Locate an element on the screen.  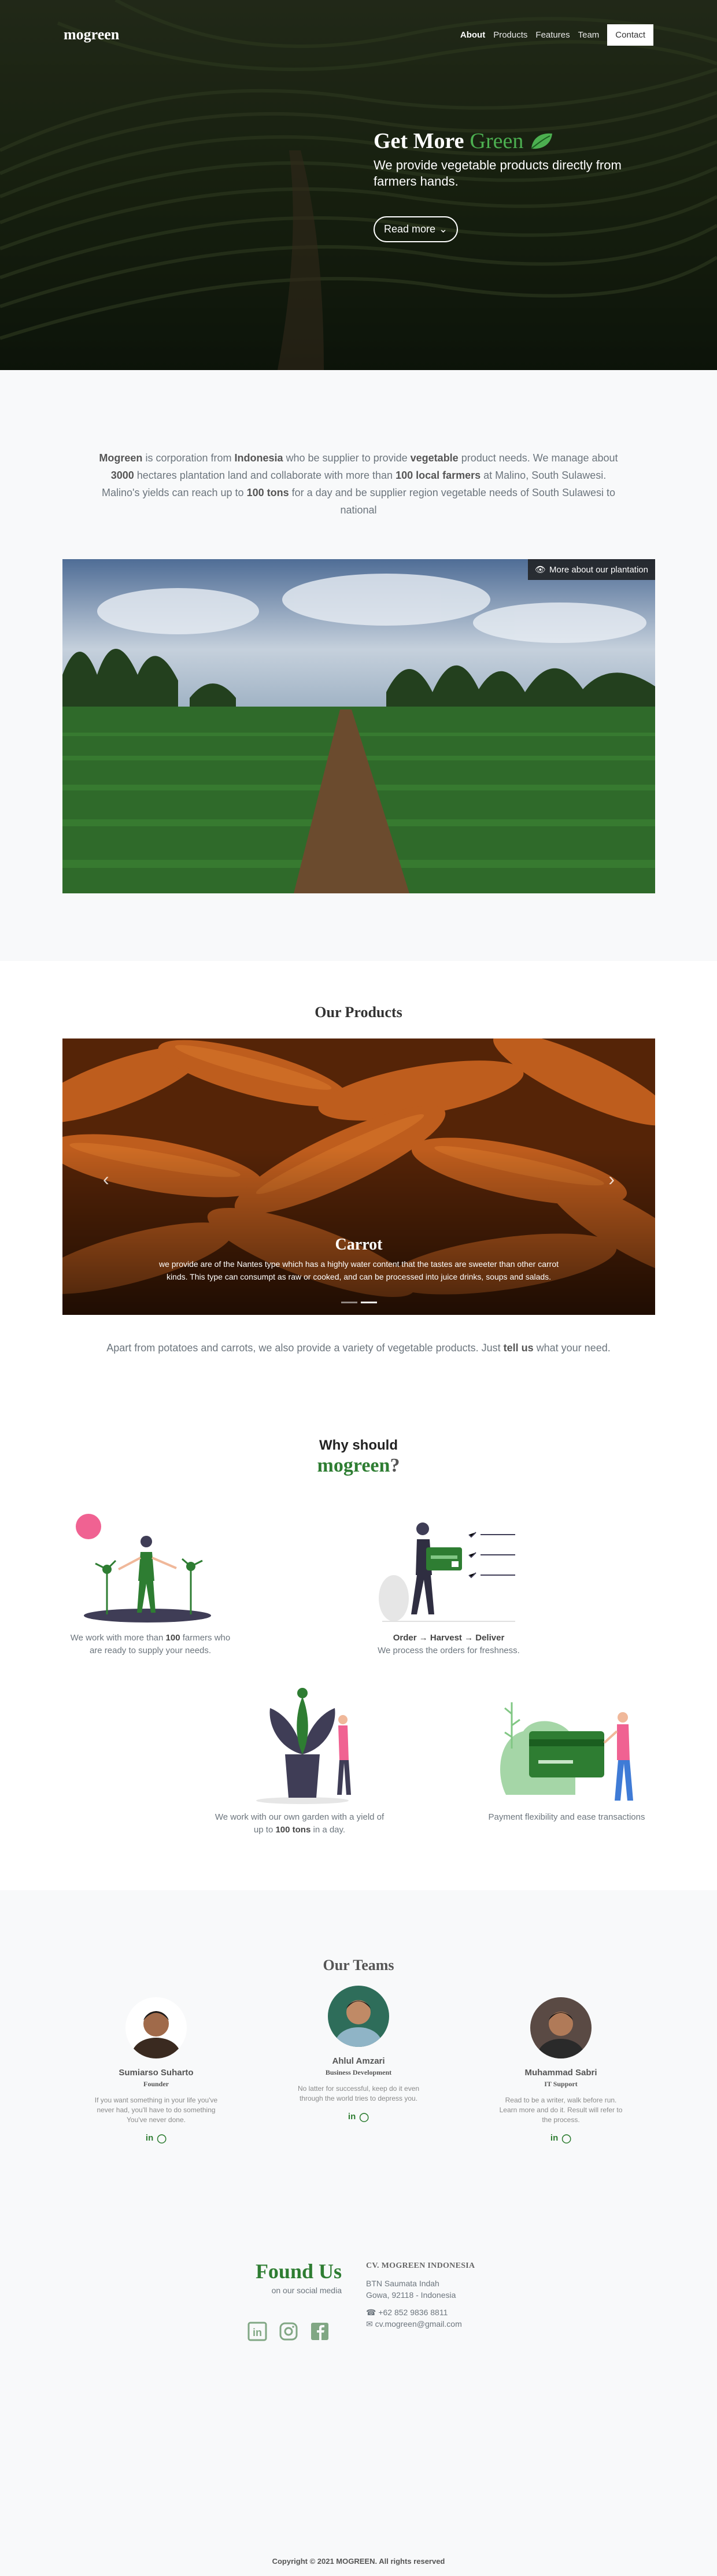
plantation-photo: 👁 More about our plantation is located at coordinates (358, 726).